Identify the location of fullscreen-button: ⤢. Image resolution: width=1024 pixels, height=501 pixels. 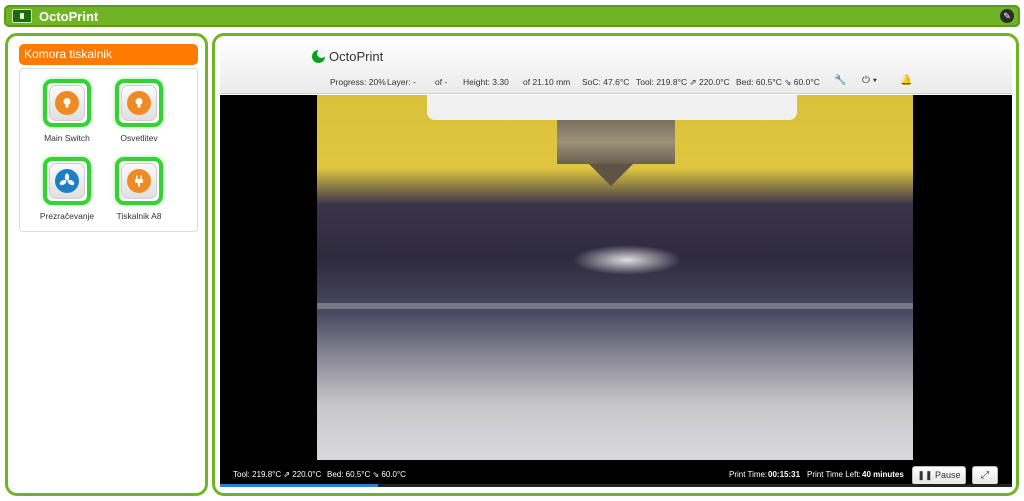
(985, 475).